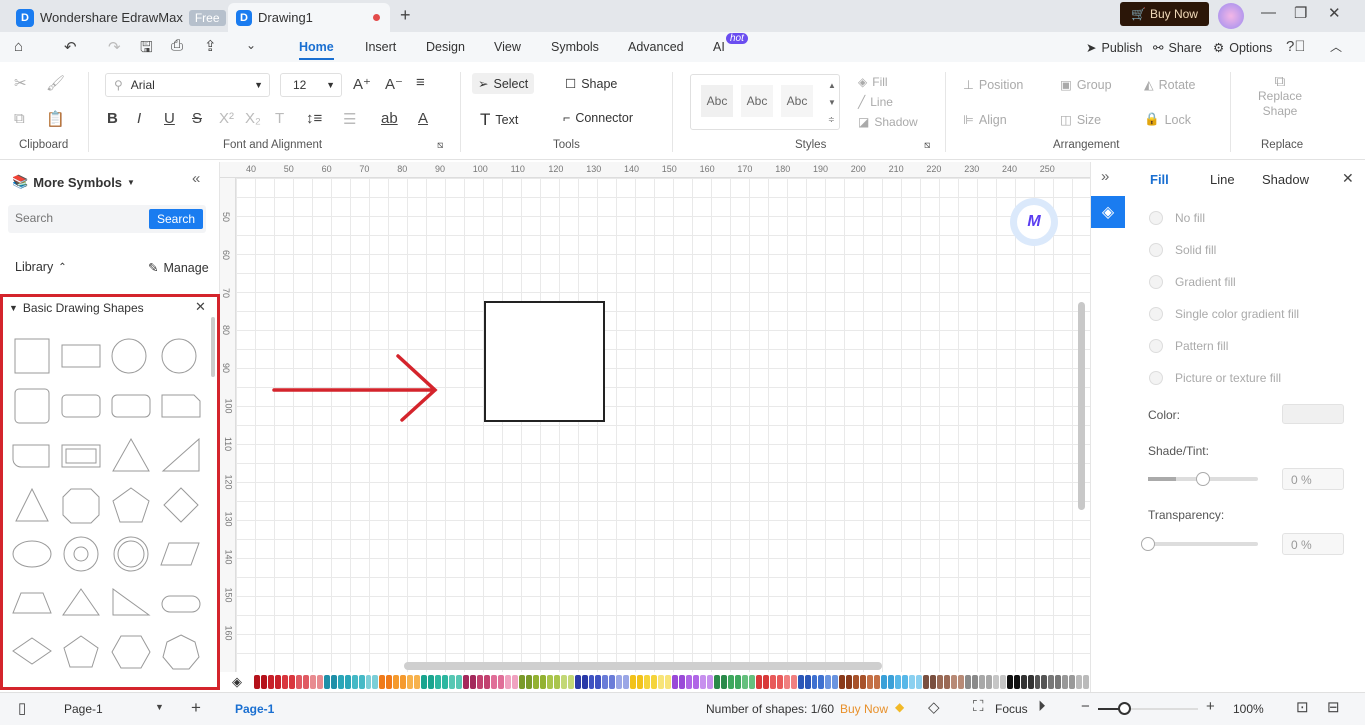  Describe the element at coordinates (1285, 179) in the screenshot. I see `tab-shadow: Shadow` at that location.